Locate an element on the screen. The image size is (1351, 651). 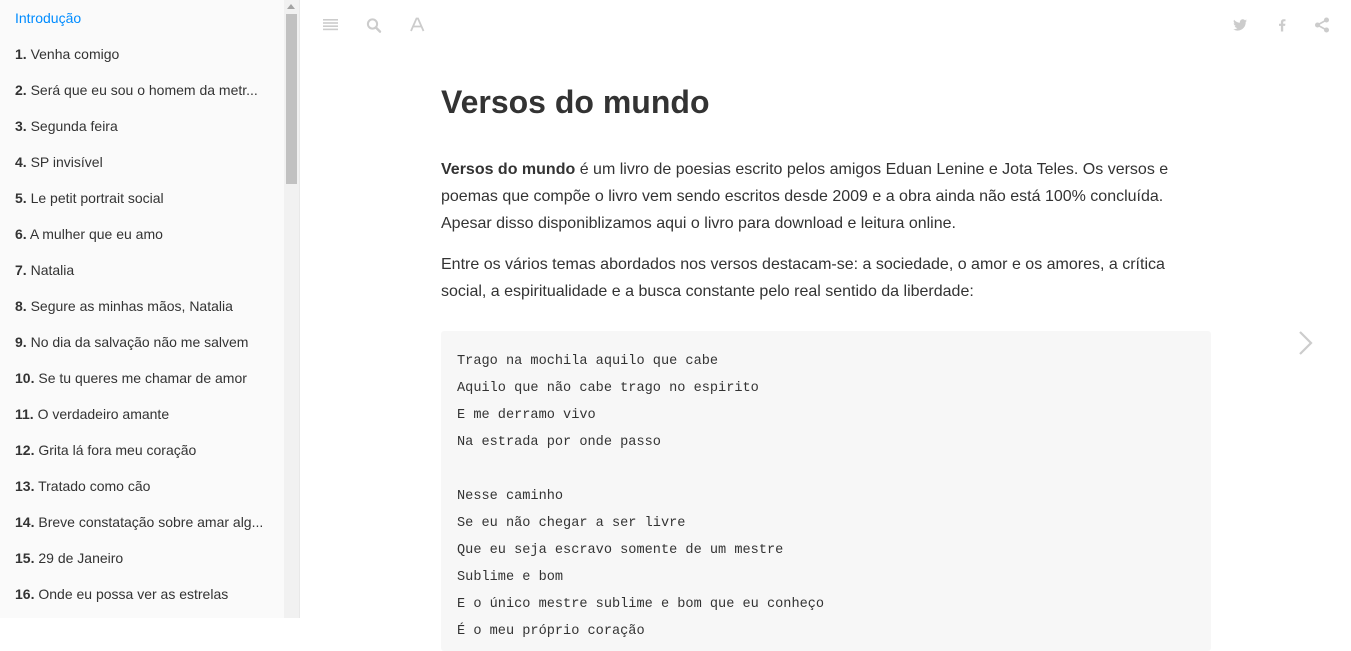
sidebar-scrollbar is located at coordinates (291, 309).